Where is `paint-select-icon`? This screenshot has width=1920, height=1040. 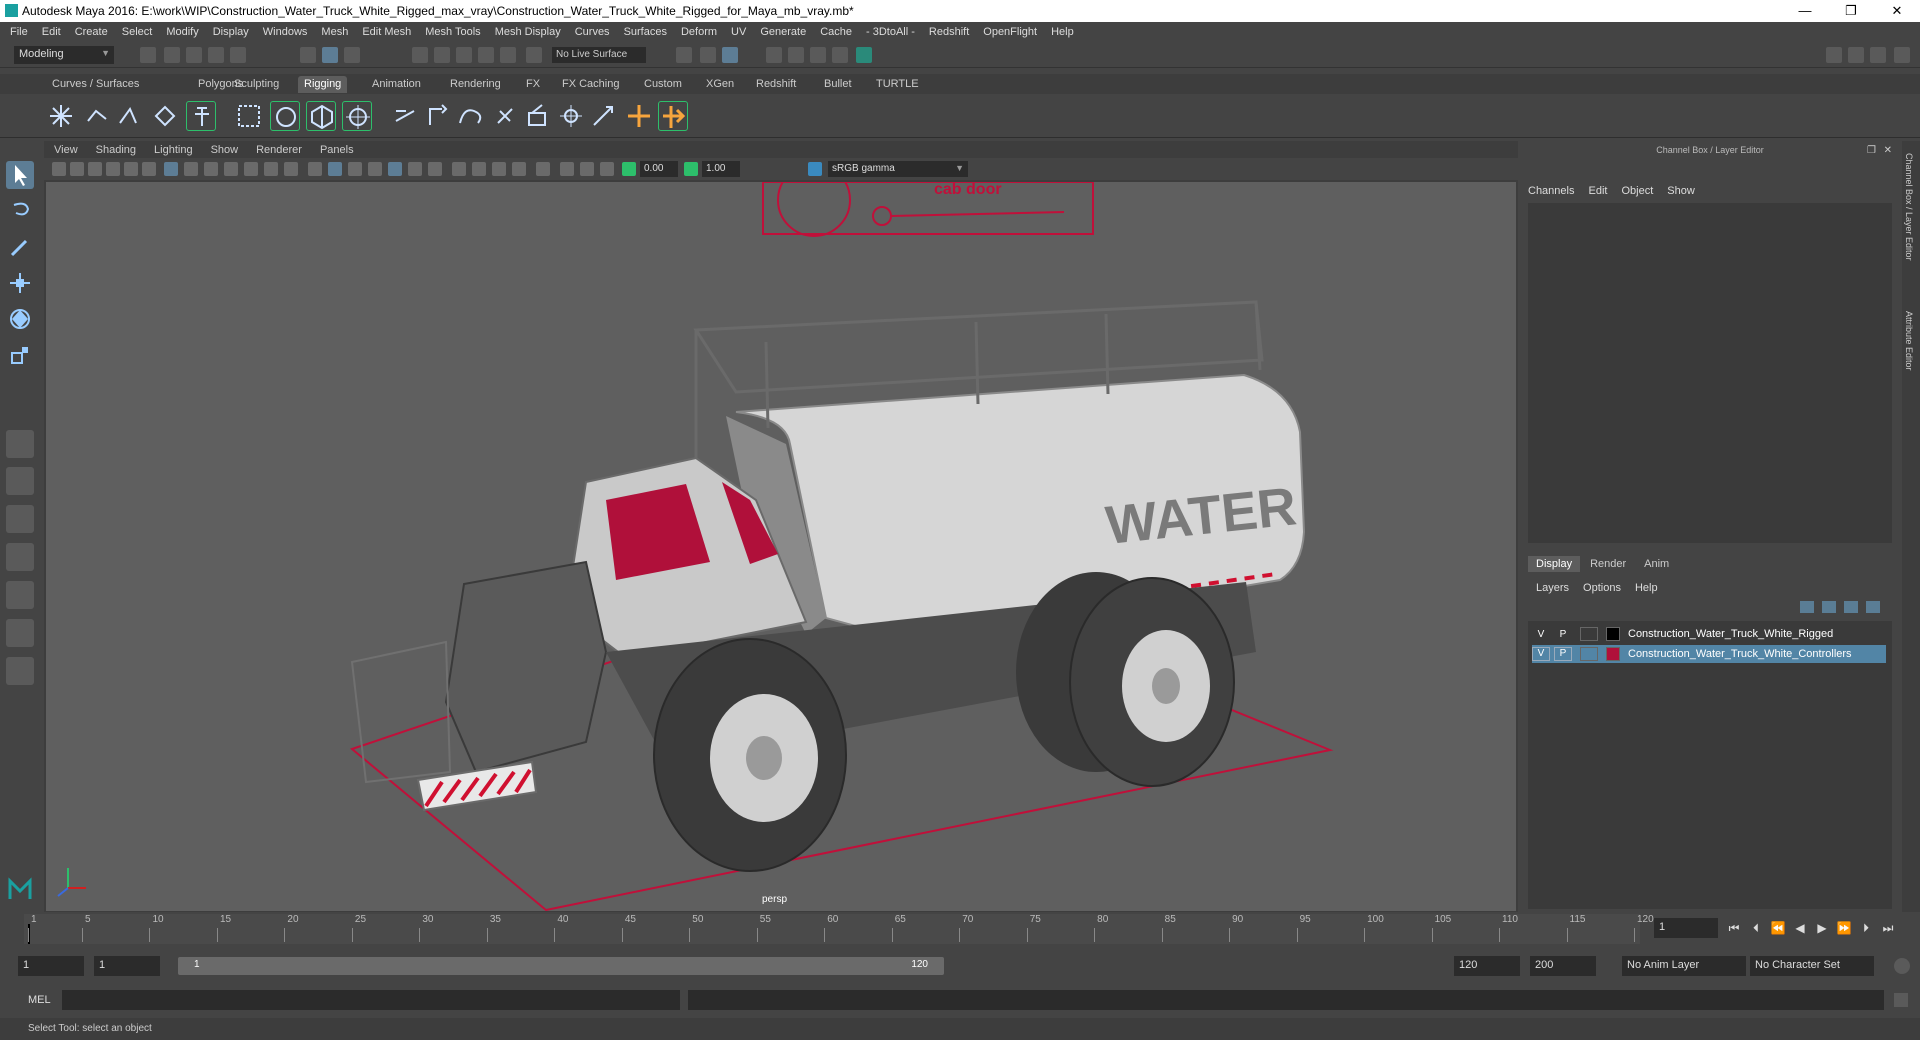 paint-select-icon is located at coordinates (20, 247).